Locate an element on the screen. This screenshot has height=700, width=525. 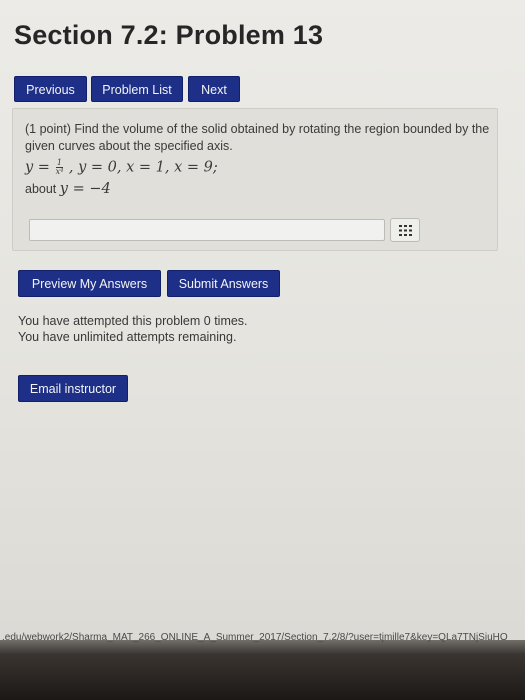
preview-answers-button: Preview My Answers is located at coordinates (89, 283).